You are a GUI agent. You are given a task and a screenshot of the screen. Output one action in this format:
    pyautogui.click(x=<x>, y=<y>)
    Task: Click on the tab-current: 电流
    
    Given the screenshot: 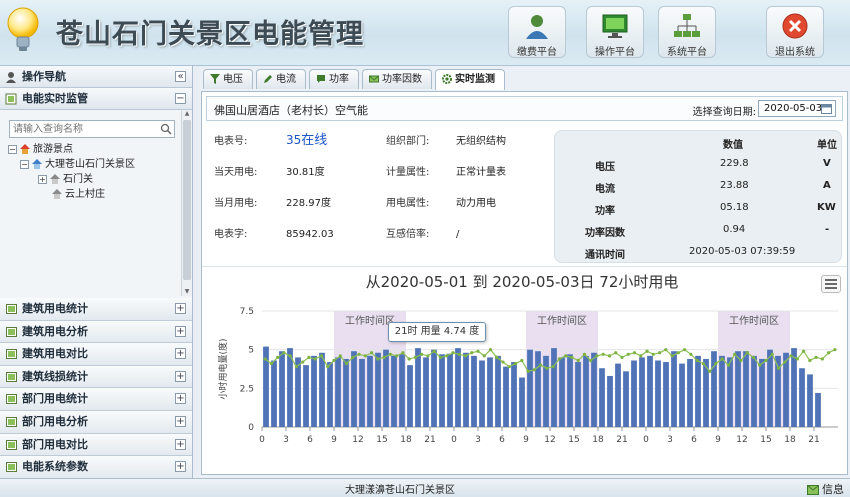 What is the action you would take?
    pyautogui.click(x=281, y=79)
    